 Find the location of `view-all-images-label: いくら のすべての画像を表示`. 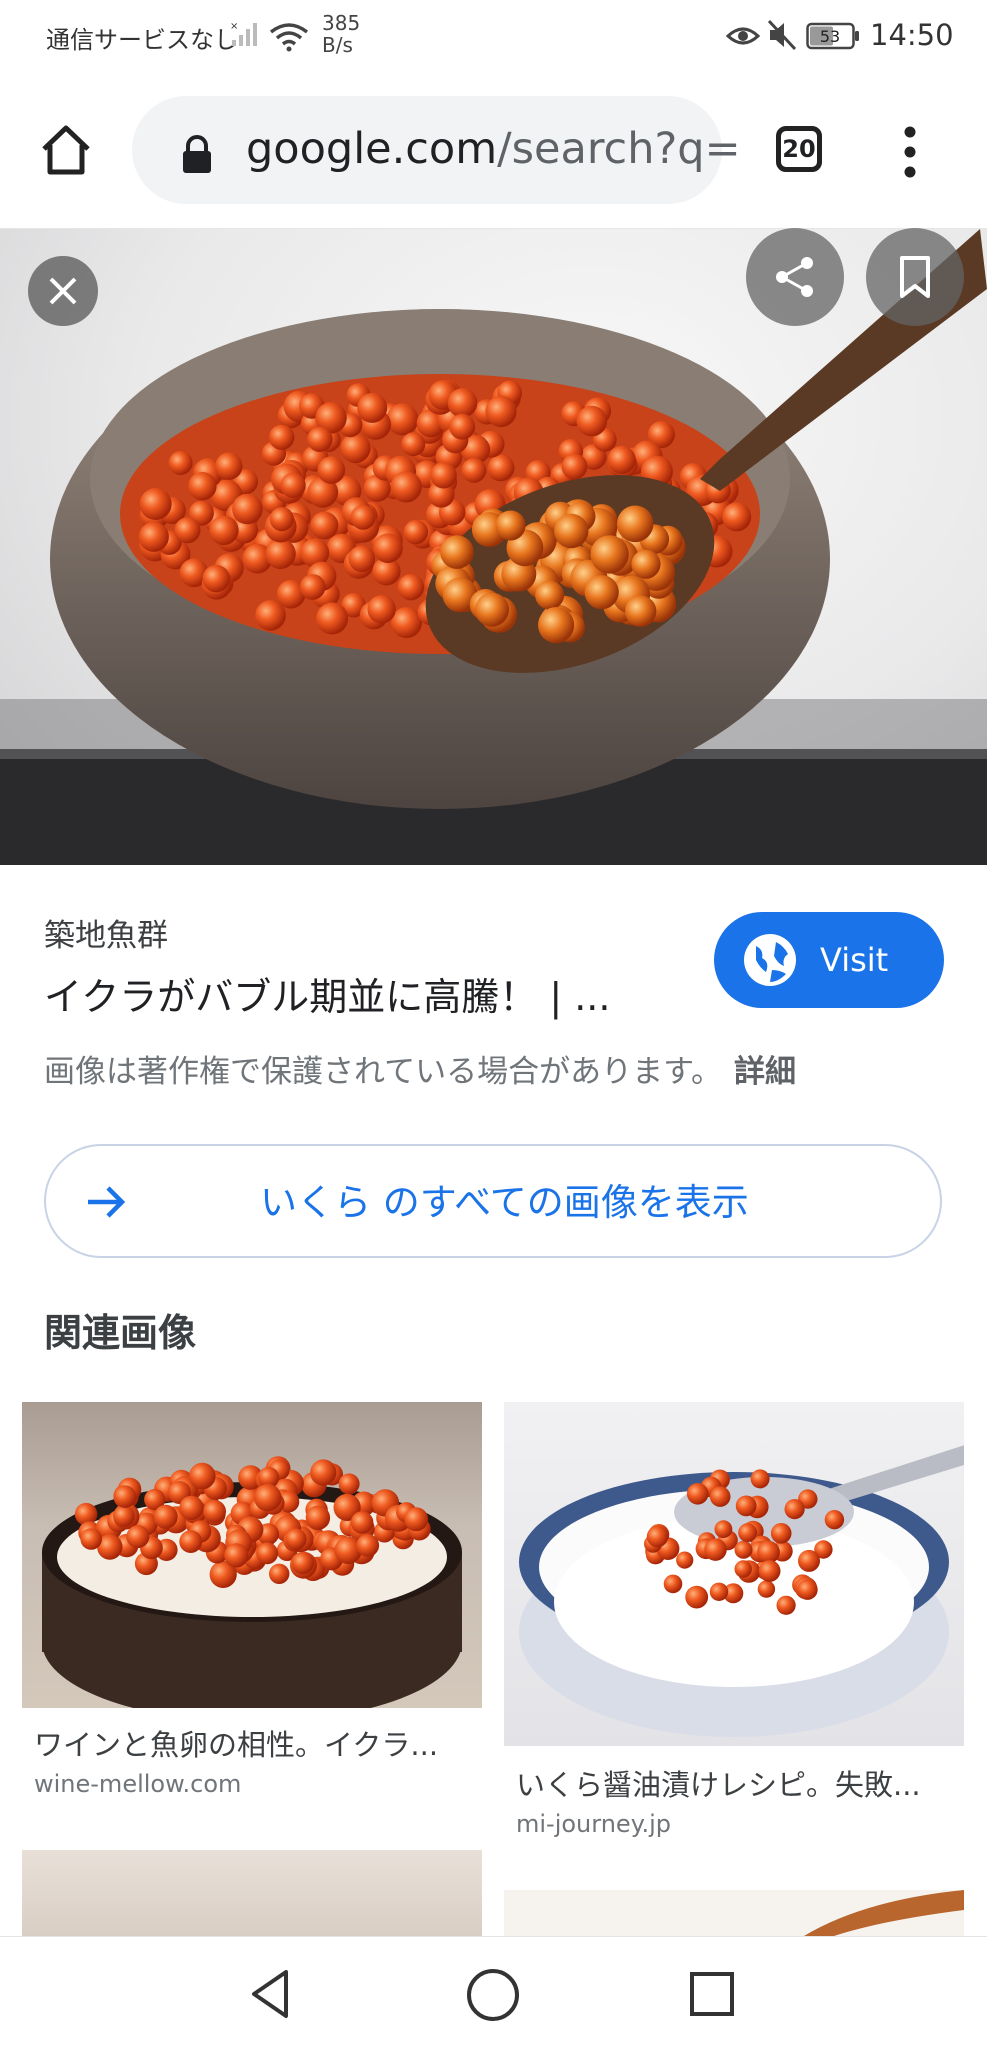

view-all-images-label: いくら のすべての画像を表示 is located at coordinates (504, 1202).